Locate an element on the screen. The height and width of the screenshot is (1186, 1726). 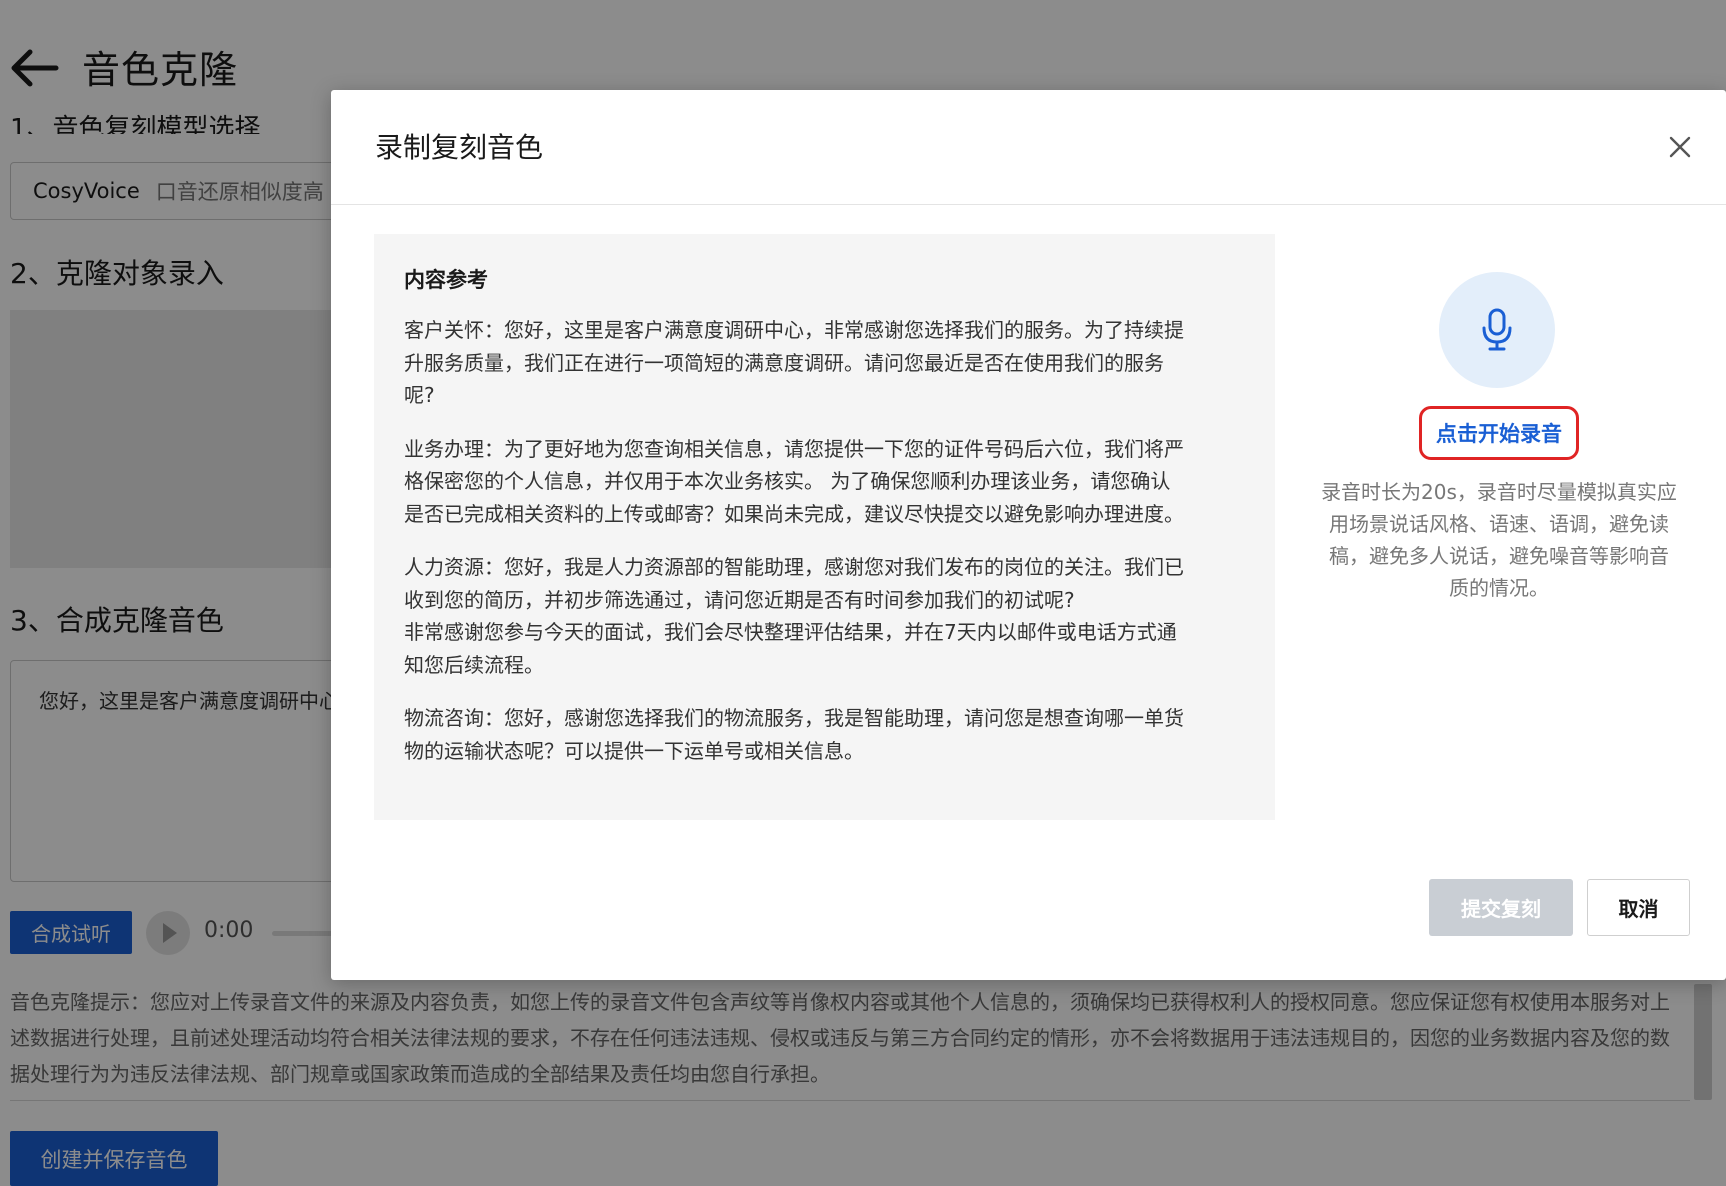
reference-line: 物流咨询：您好，感谢您选择我们的物流服务，我是智能助理，请问您是想查询哪一单货 is located at coordinates (794, 718).